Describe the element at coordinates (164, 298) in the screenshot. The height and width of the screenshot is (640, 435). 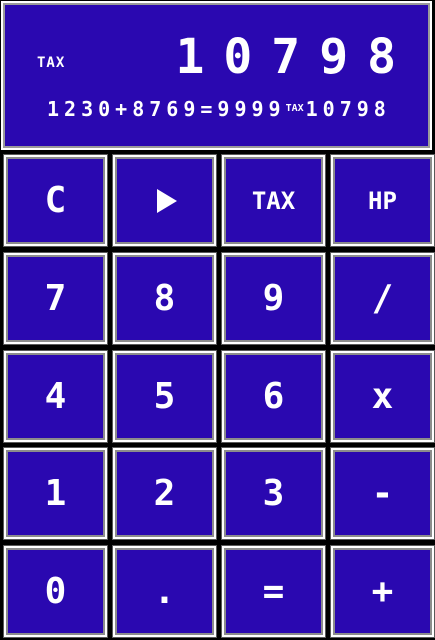
I see `digit-8-button: 8` at that location.